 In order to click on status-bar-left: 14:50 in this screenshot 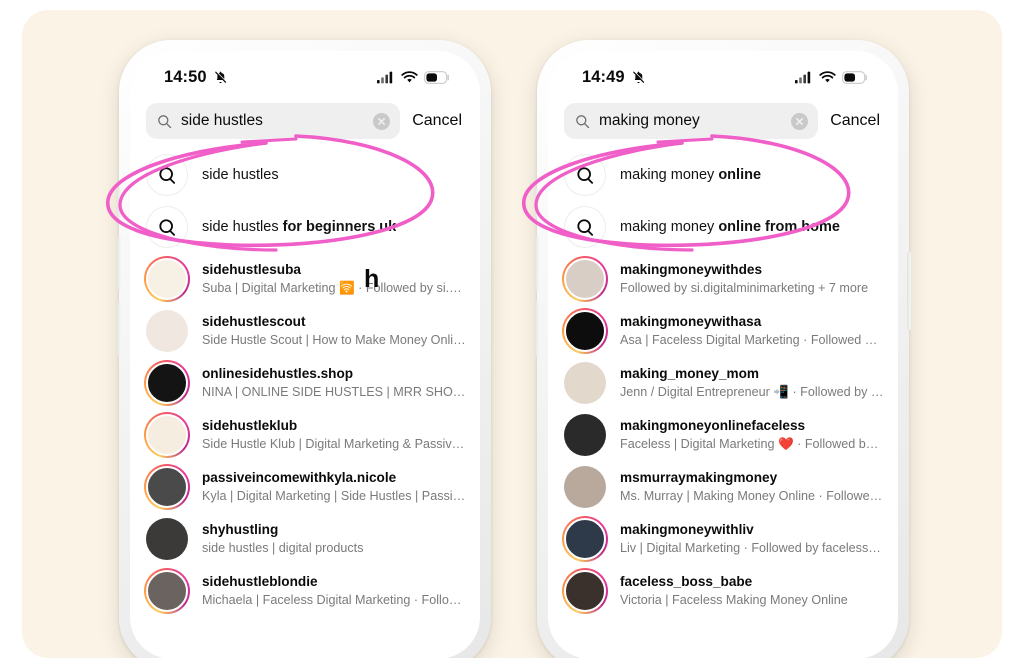, I will do `click(196, 77)`.